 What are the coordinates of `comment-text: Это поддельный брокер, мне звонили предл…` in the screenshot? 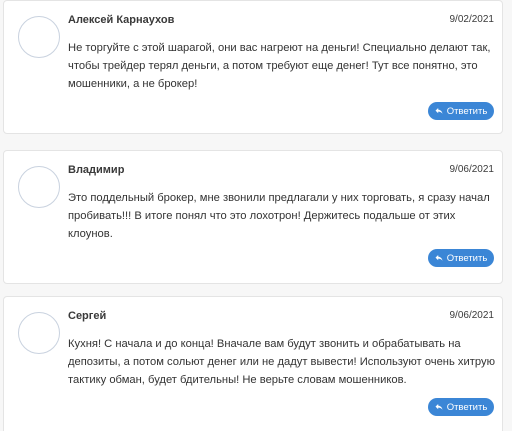 It's located at (279, 216).